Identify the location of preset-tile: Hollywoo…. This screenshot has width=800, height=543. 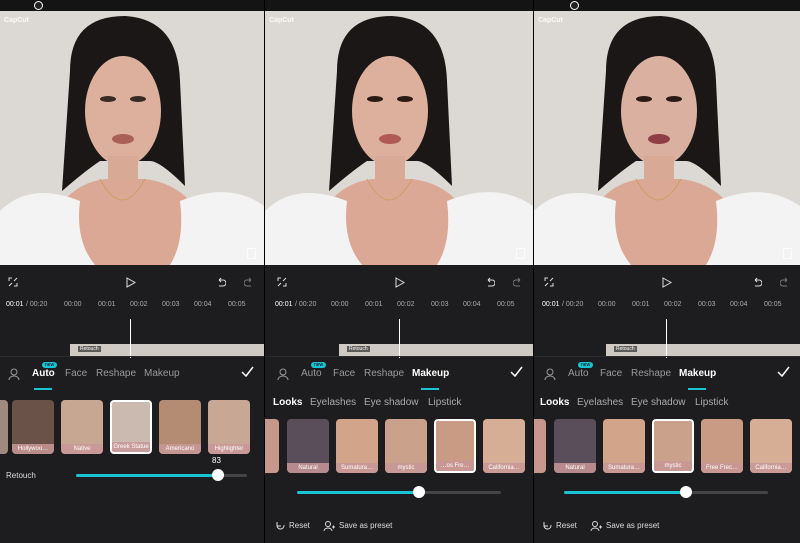
(33, 427).